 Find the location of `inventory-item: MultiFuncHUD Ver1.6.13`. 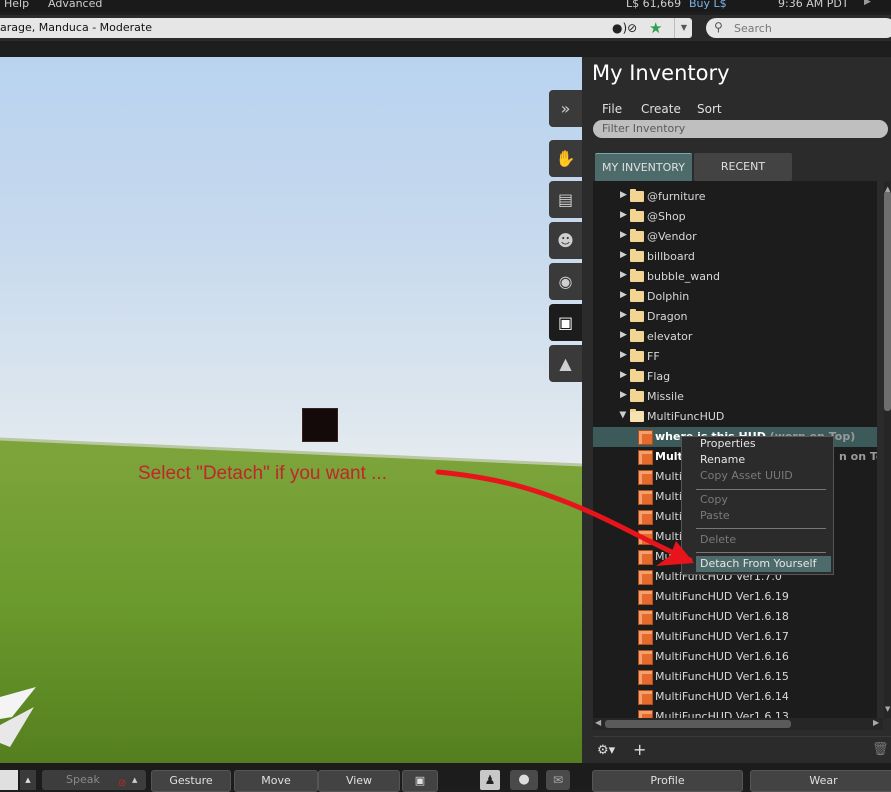

inventory-item: MultiFuncHUD Ver1.6.13 is located at coordinates (735, 712).